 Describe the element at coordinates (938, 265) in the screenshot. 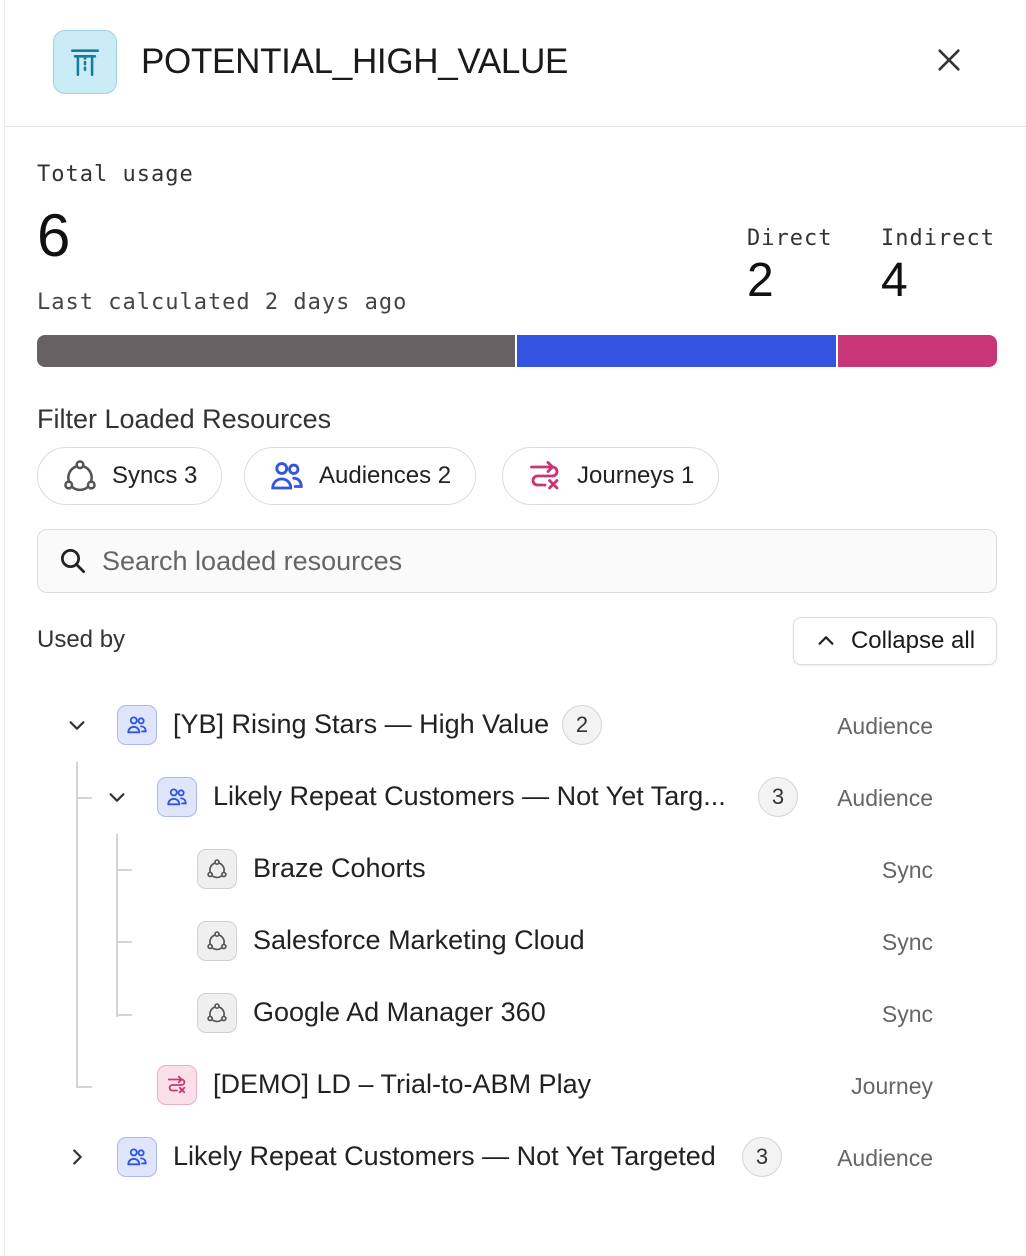

I see `indirect-stat: Indirect 4` at that location.